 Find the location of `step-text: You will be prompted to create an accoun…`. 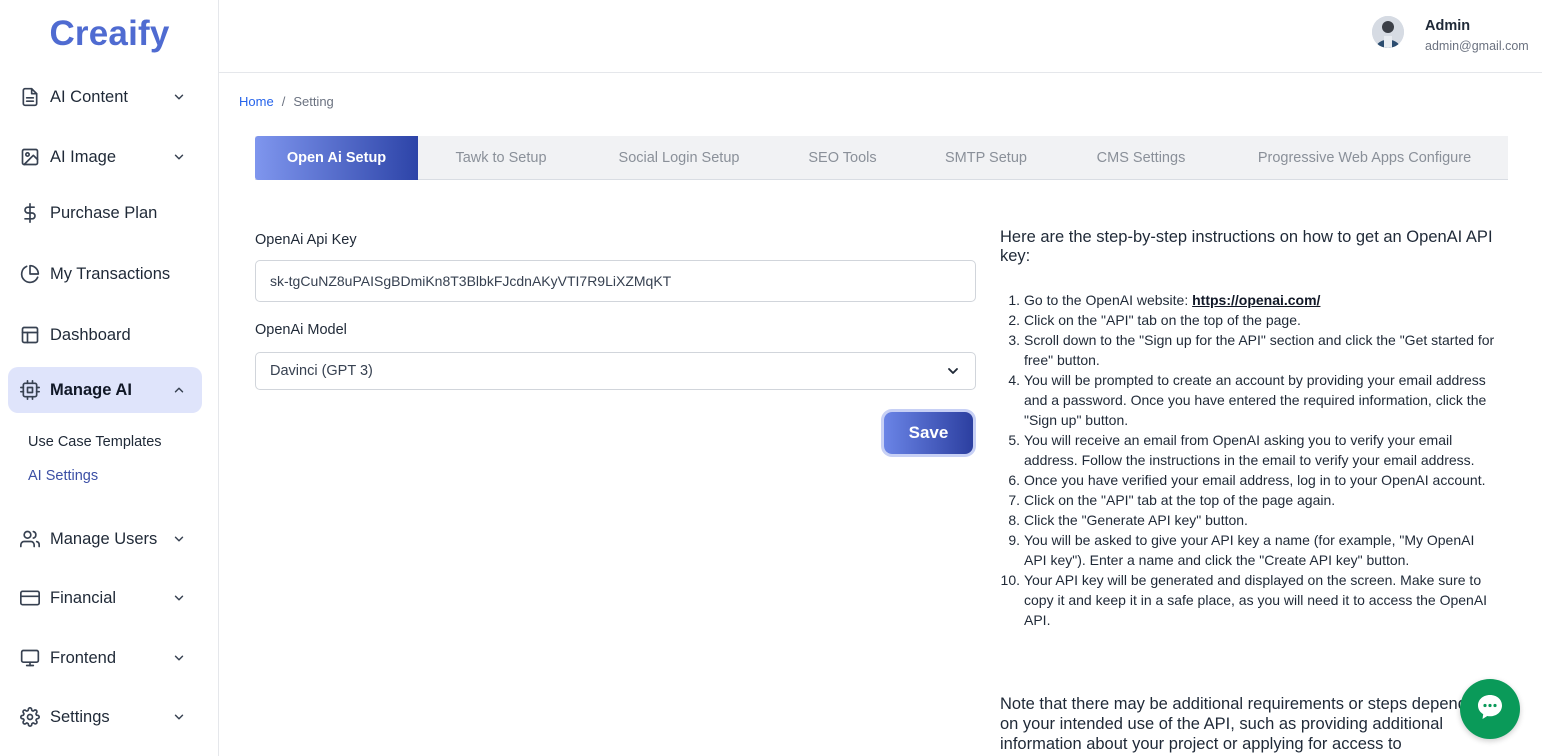

step-text: You will be prompted to create an accoun… is located at coordinates (1255, 400).